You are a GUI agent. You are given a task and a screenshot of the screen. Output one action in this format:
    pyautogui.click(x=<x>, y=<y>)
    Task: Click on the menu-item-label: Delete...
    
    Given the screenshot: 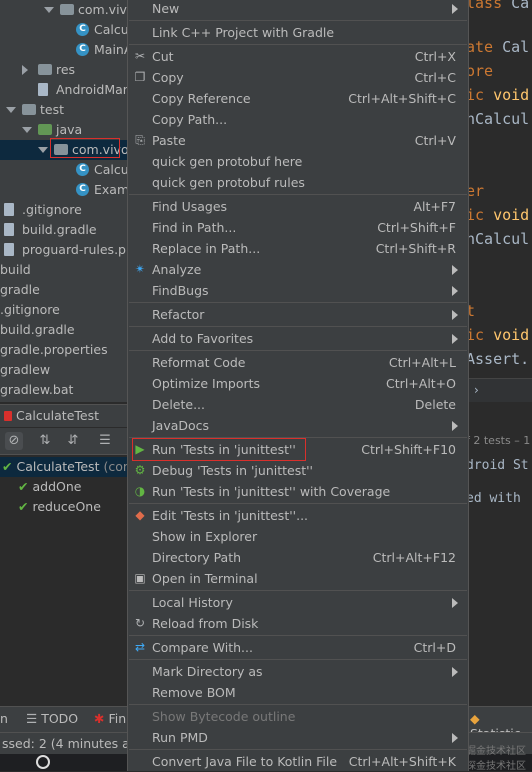 What is the action you would take?
    pyautogui.click(x=178, y=404)
    